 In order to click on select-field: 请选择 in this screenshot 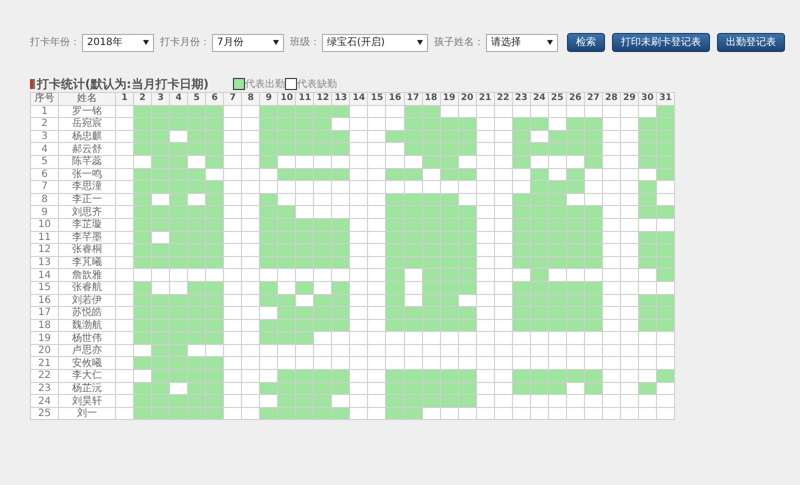, I will do `click(522, 43)`.